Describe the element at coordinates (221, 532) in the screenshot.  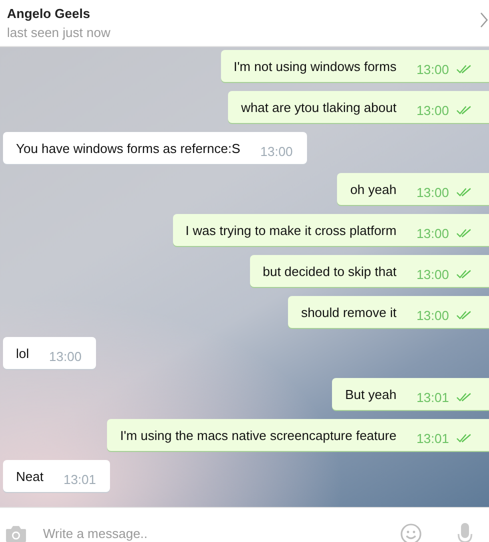
I see `message-input: Write a message..` at that location.